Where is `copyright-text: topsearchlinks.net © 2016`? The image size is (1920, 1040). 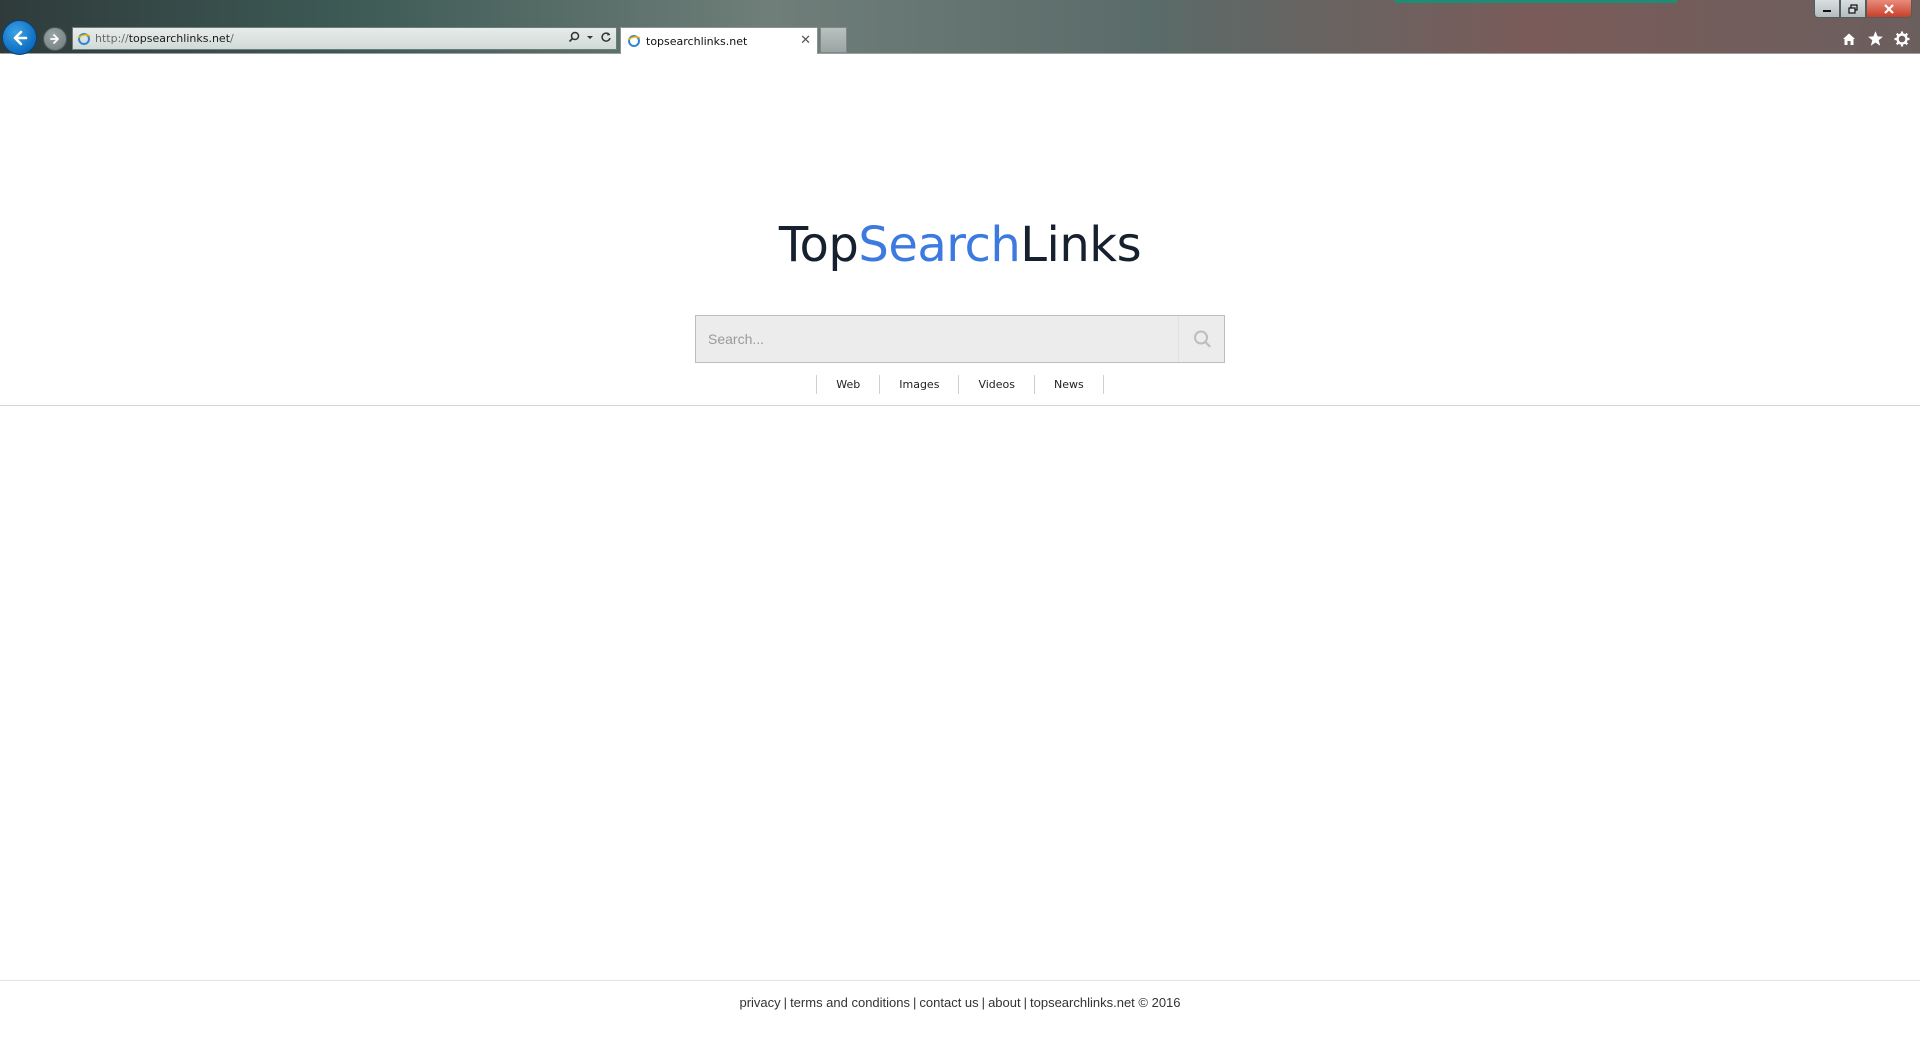
copyright-text: topsearchlinks.net © 2016 is located at coordinates (1105, 1002).